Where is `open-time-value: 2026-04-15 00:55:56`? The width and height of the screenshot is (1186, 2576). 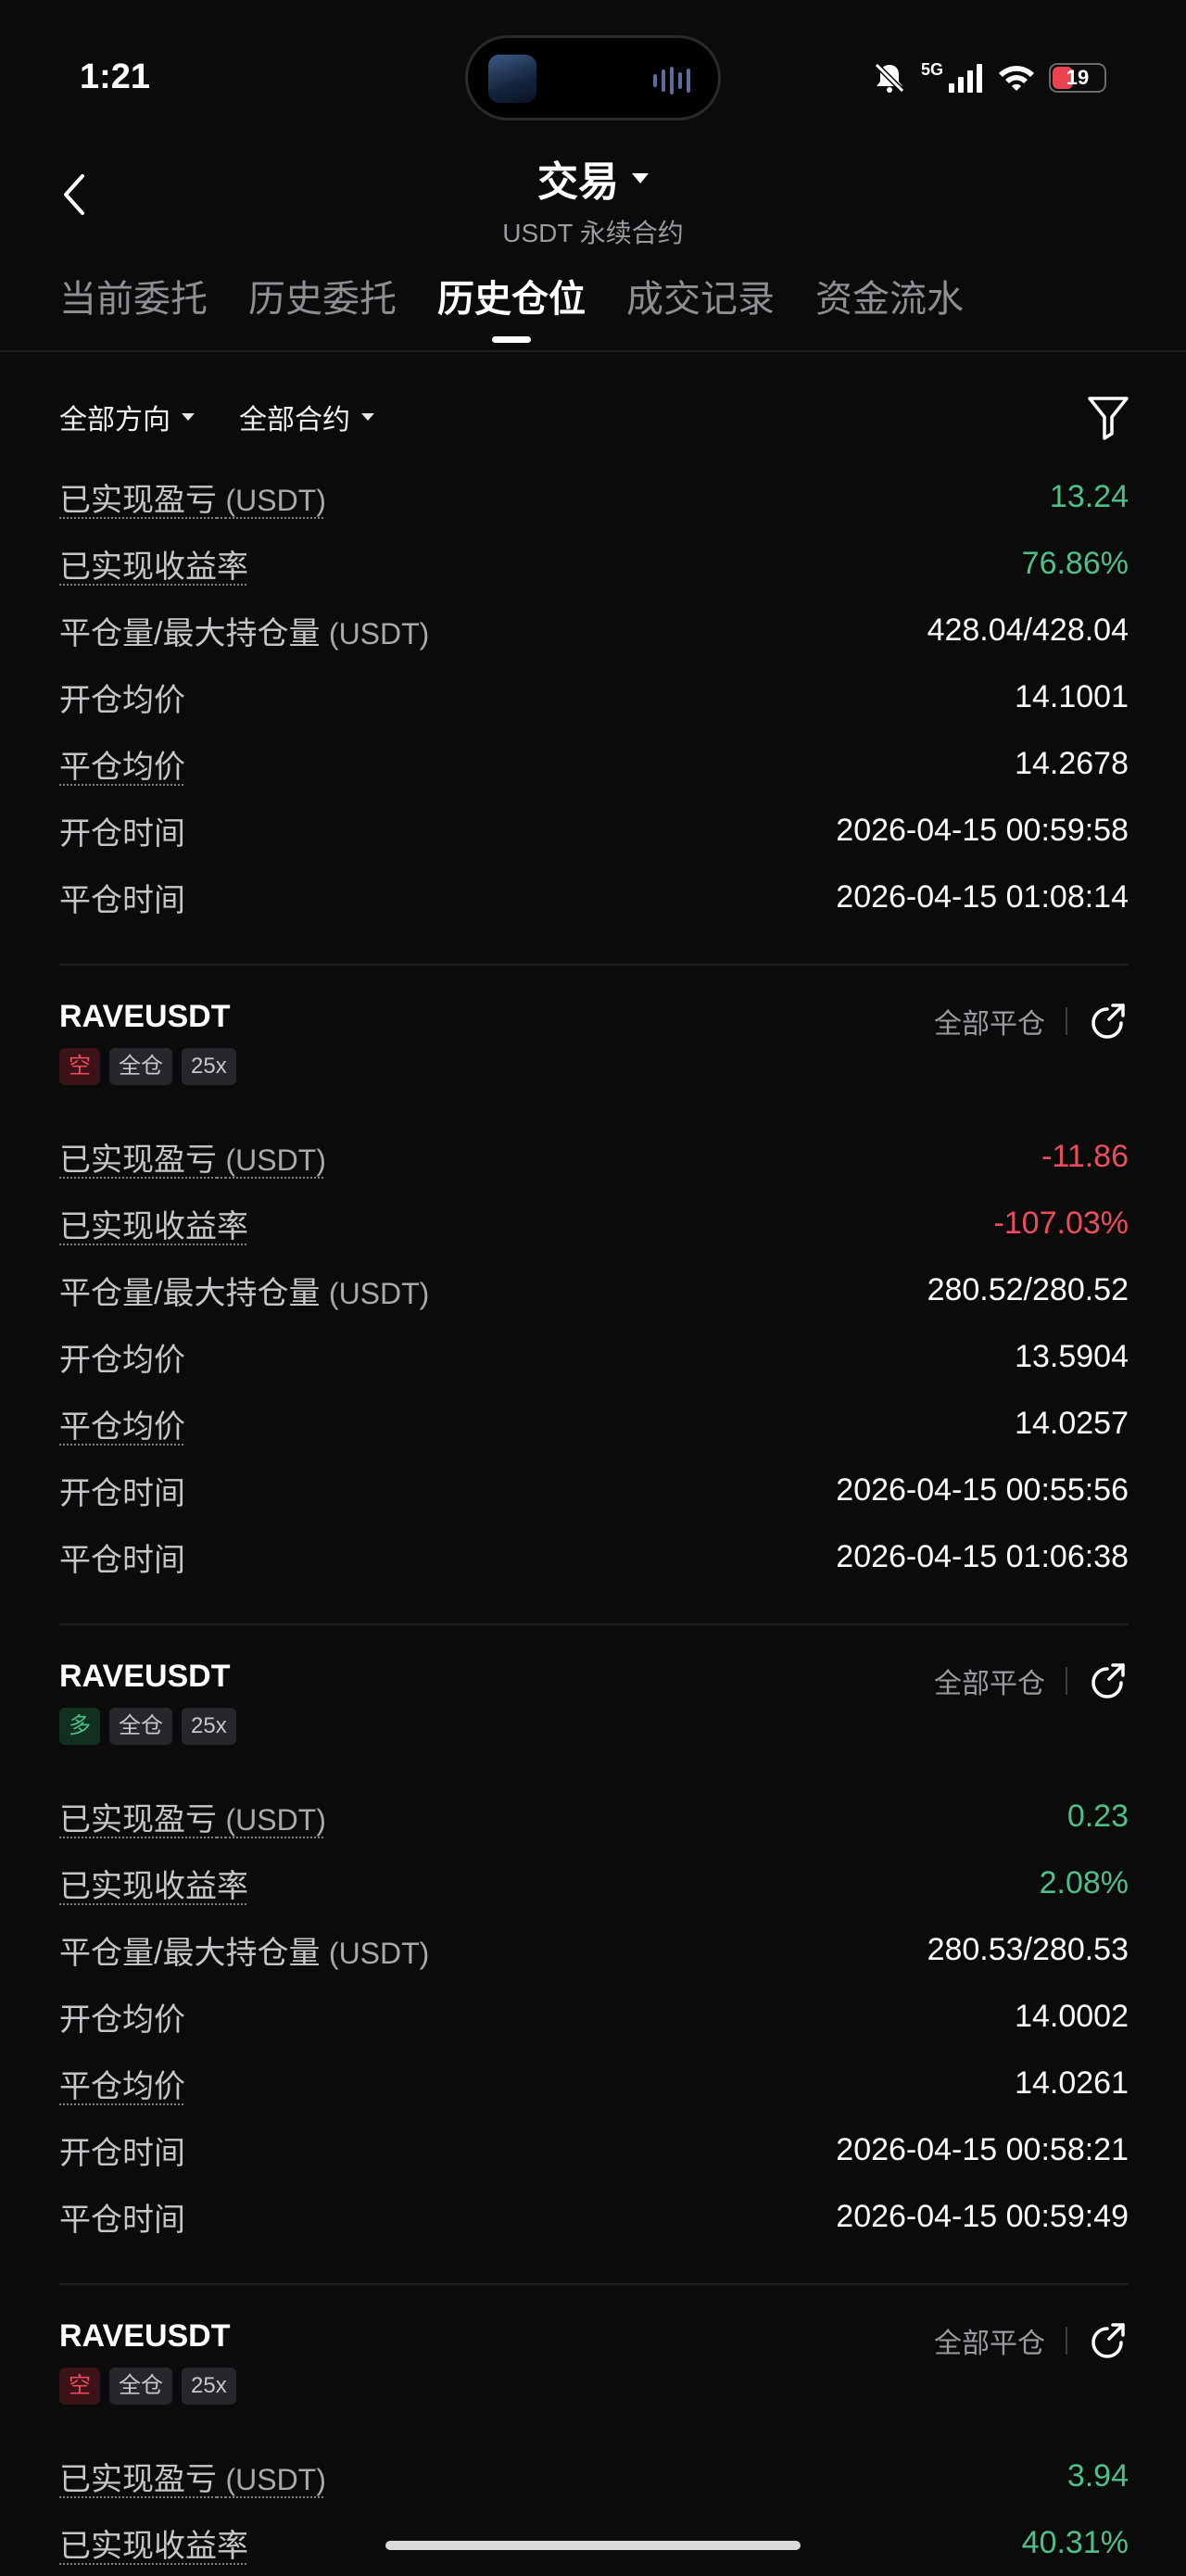
open-time-value: 2026-04-15 00:55:56 is located at coordinates (982, 1490).